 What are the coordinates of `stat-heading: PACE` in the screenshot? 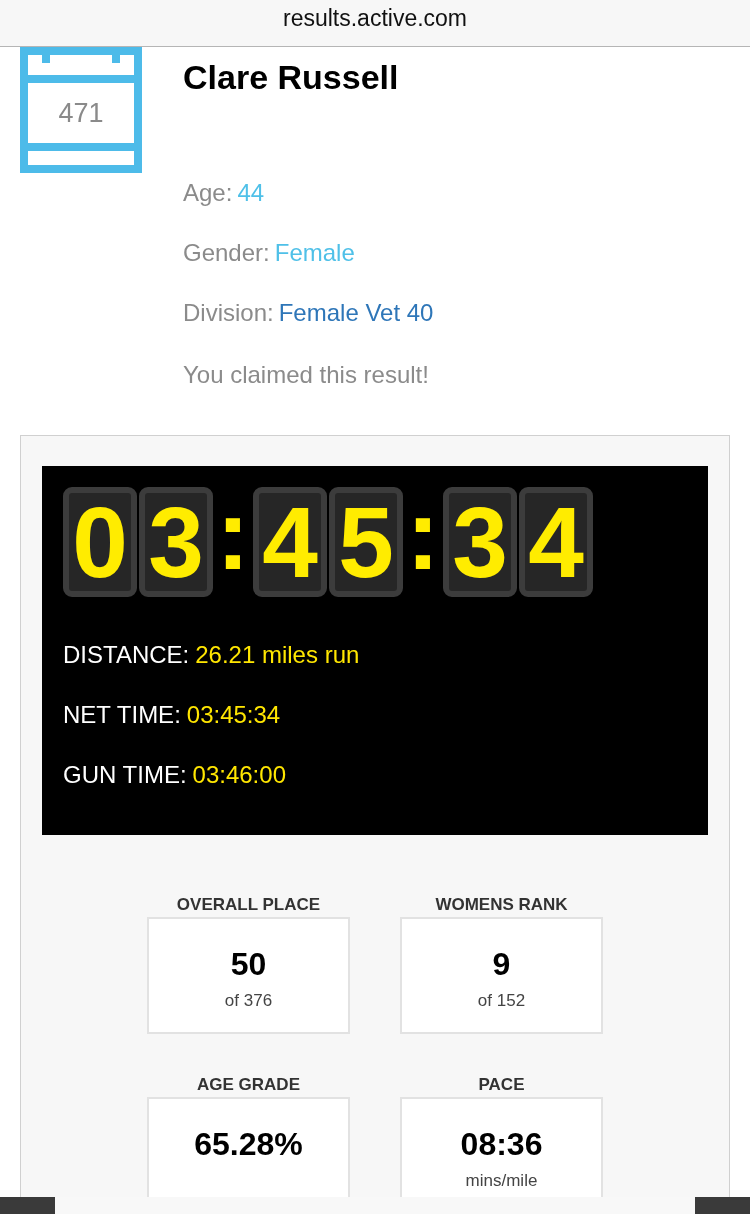 It's located at (501, 1085).